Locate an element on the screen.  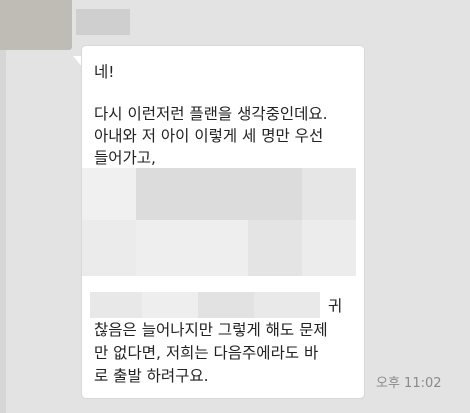
message-timestamp: 오후 11:02 is located at coordinates (409, 383).